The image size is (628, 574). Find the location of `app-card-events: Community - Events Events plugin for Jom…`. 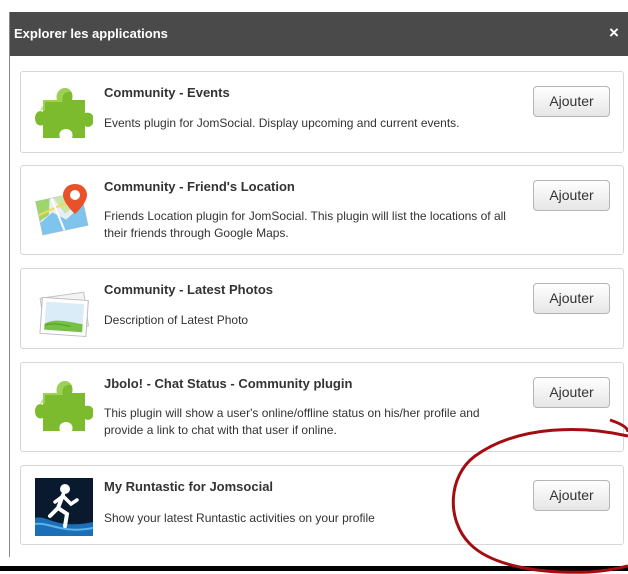

app-card-events: Community - Events Events plugin for Jom… is located at coordinates (322, 112).